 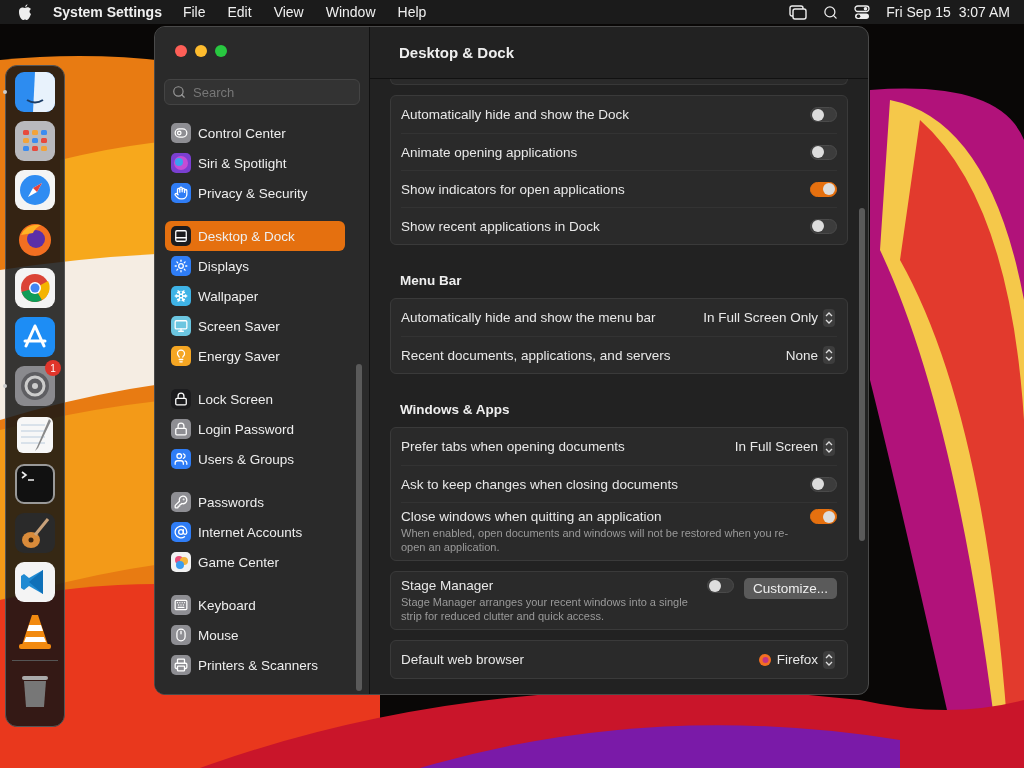 I want to click on section-heading: Menu Bar, so click(x=431, y=280).